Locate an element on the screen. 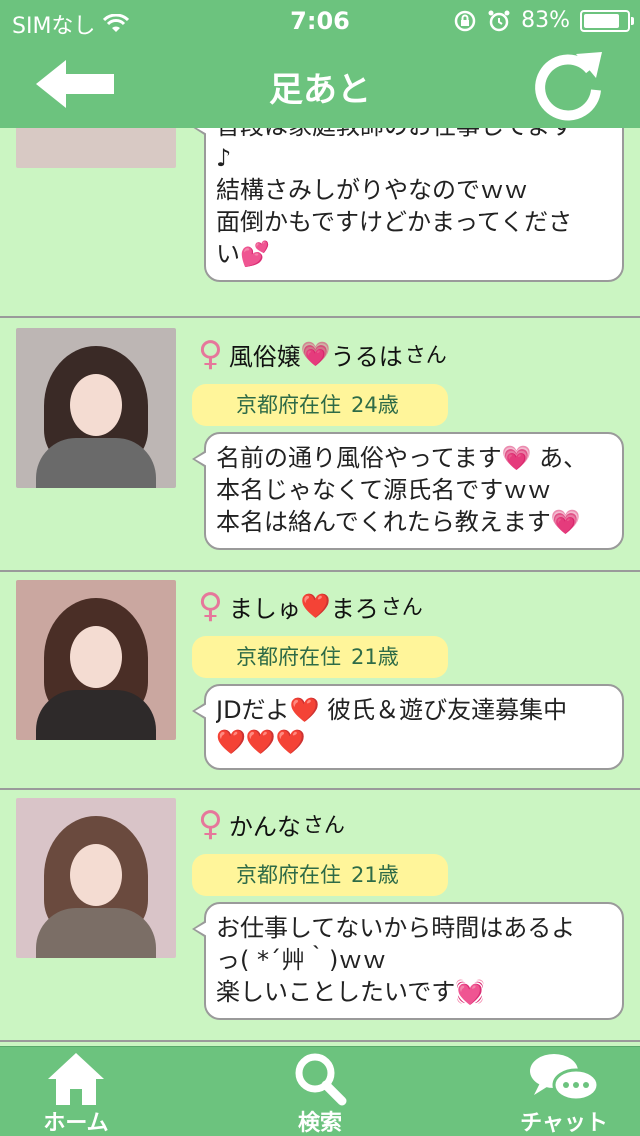  message-line: 名前の通り風俗やってます💗 あ、 is located at coordinates (402, 458).